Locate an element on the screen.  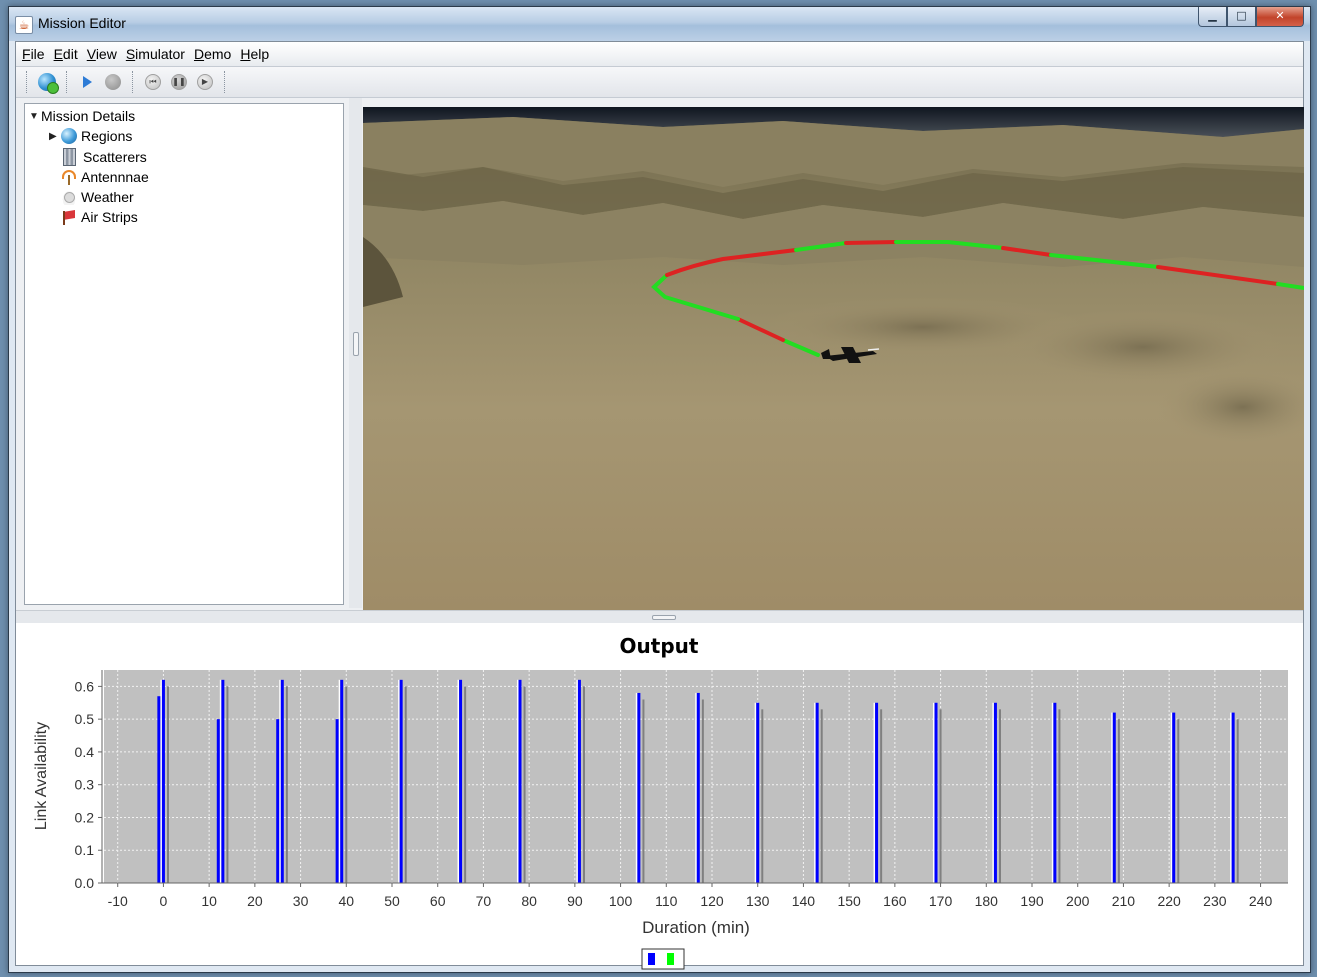
tree-node-label: Antennnae is located at coordinates (115, 177).